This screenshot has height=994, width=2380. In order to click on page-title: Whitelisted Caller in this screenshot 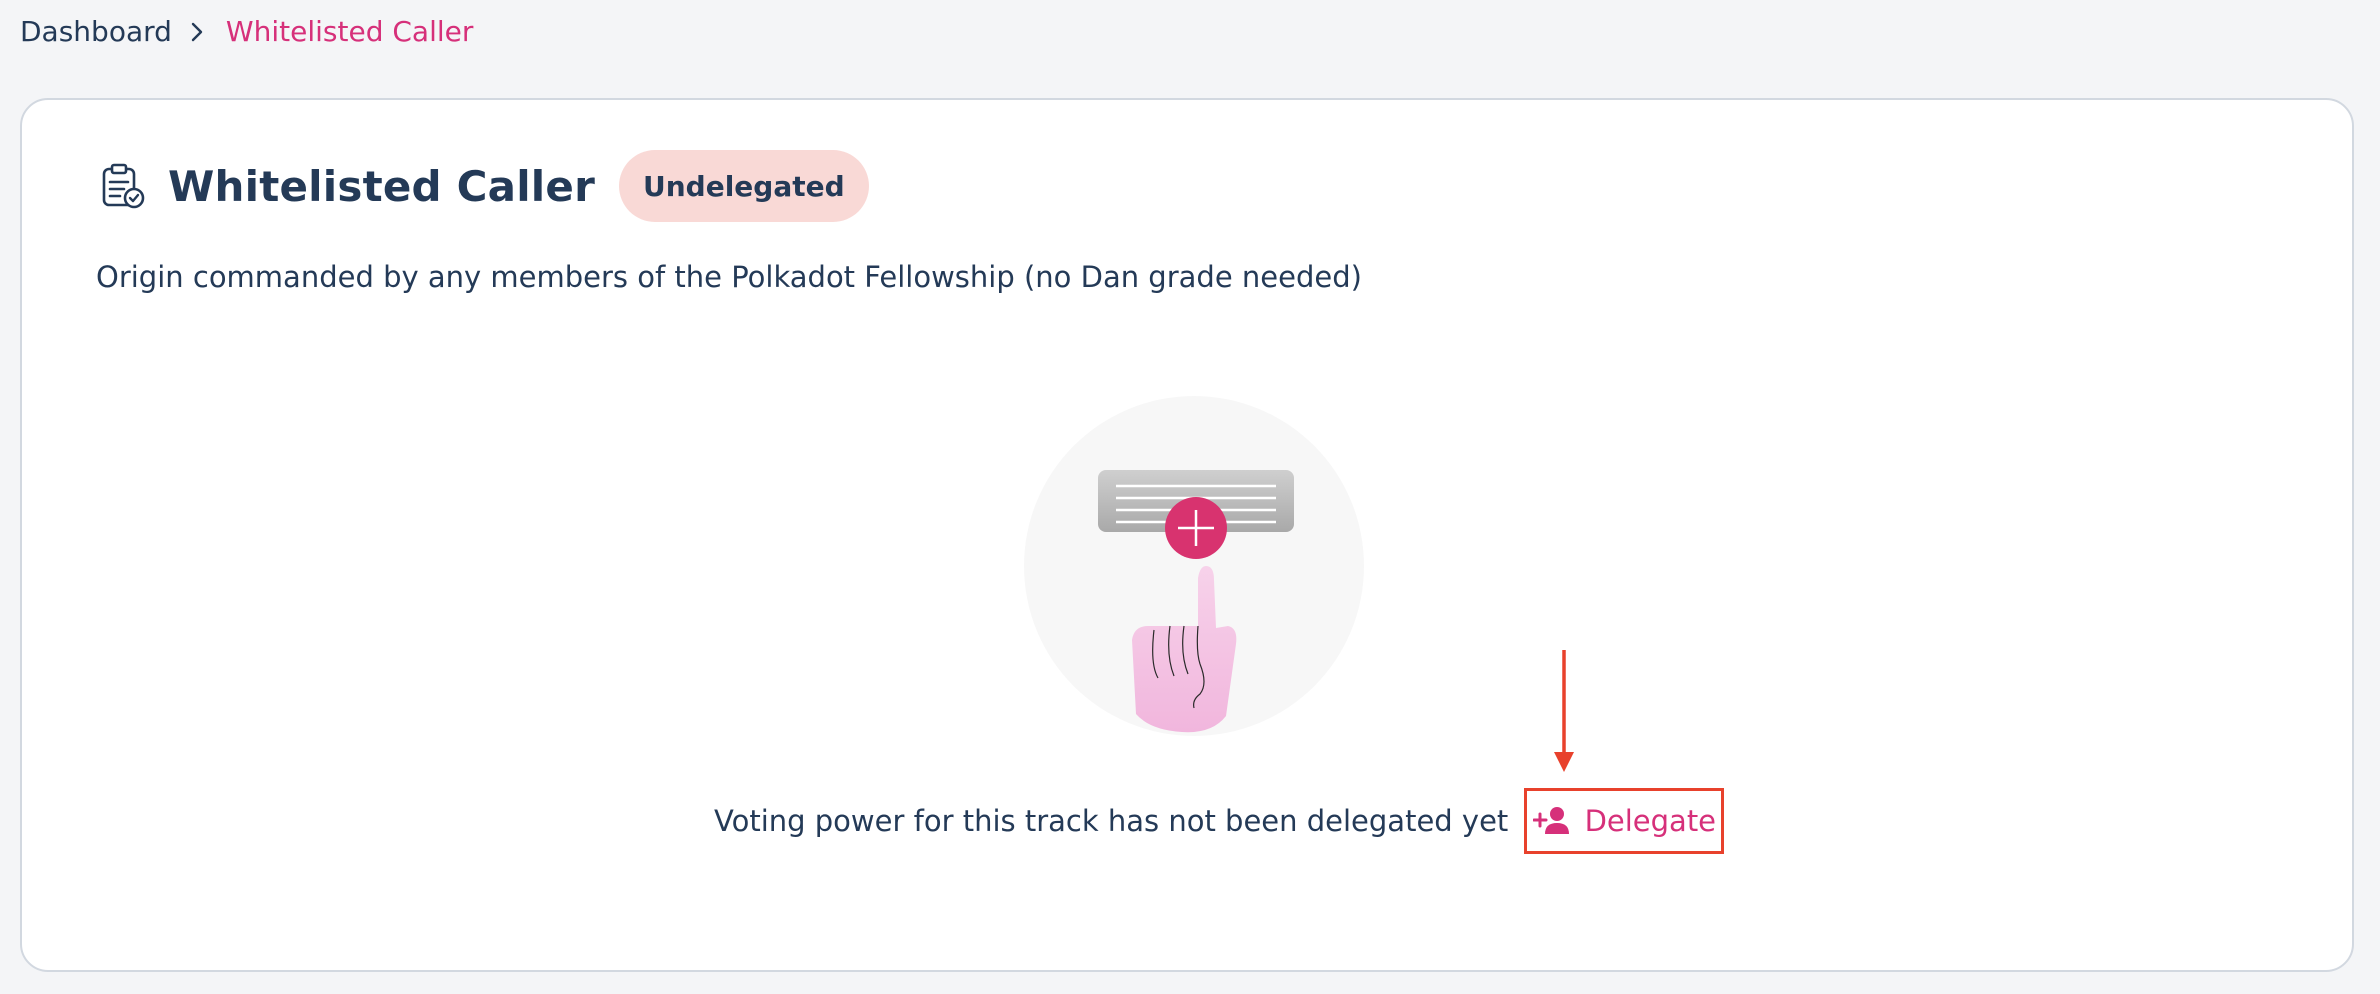, I will do `click(381, 186)`.